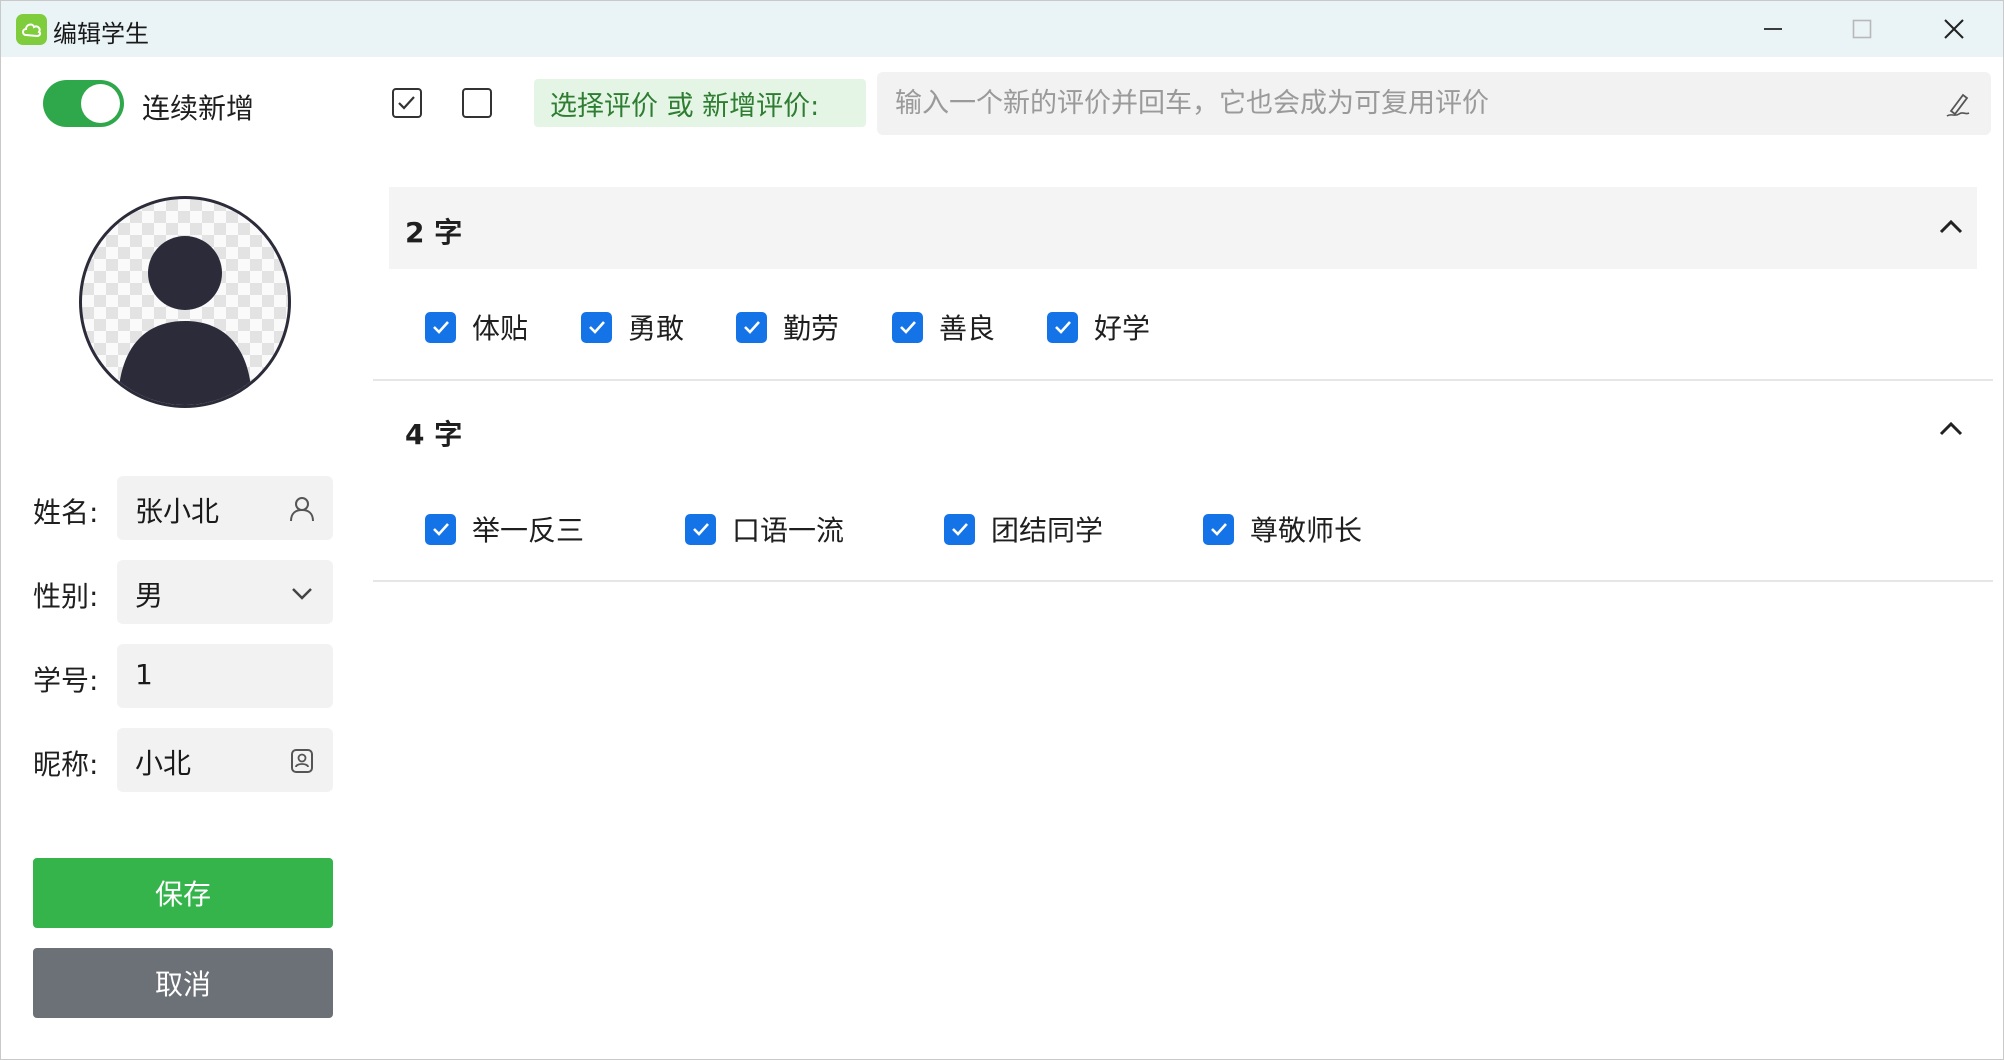  Describe the element at coordinates (1002, 29) in the screenshot. I see `title-bar: 编辑学生` at that location.